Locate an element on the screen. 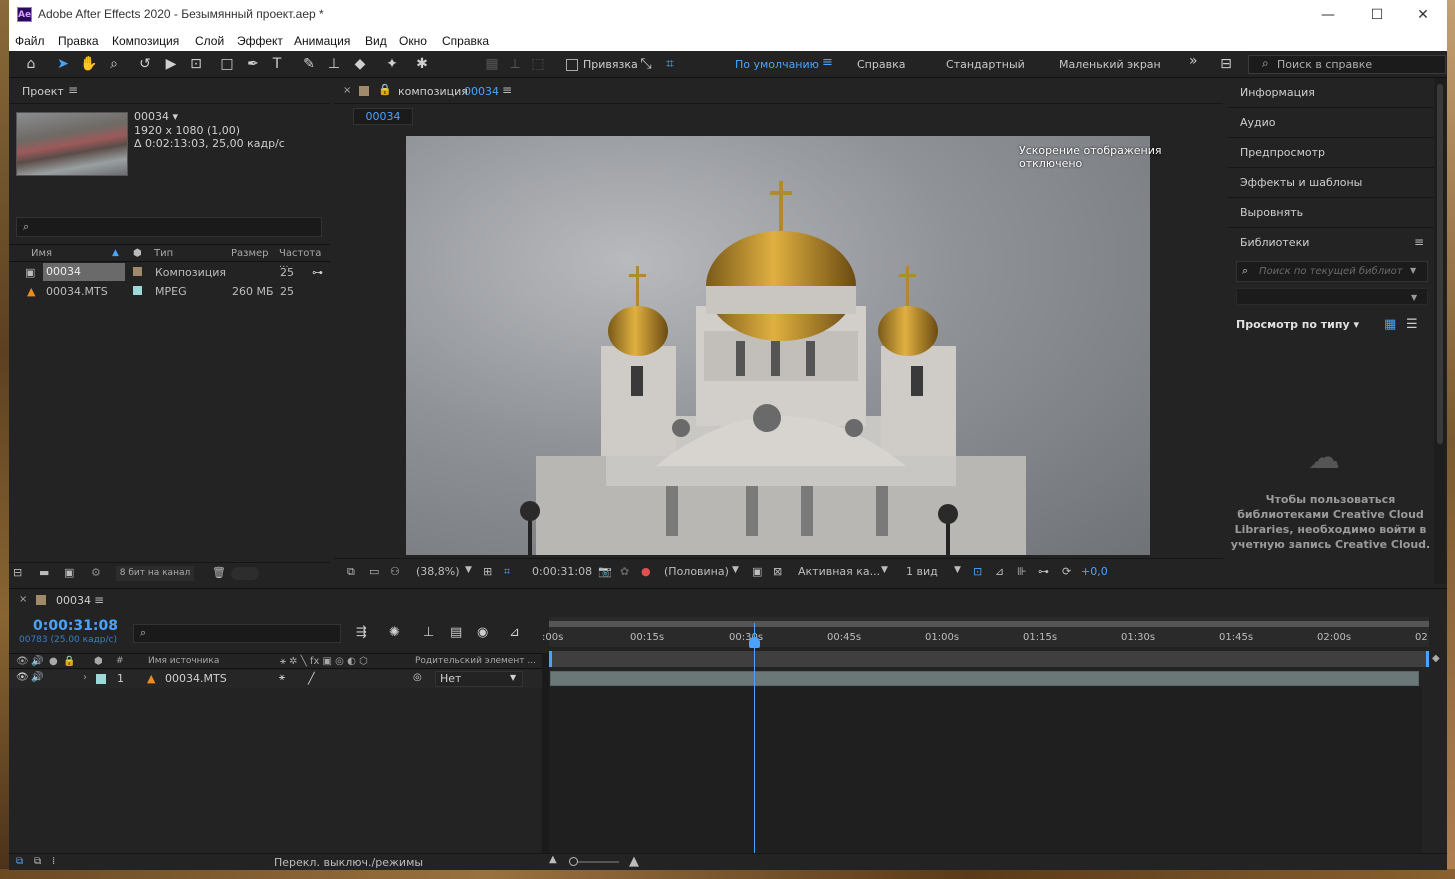 This screenshot has width=1455, height=879. project-row-footage: ▲ 00034.MTS MPEG 260 МБ 25 is located at coordinates (169, 291).